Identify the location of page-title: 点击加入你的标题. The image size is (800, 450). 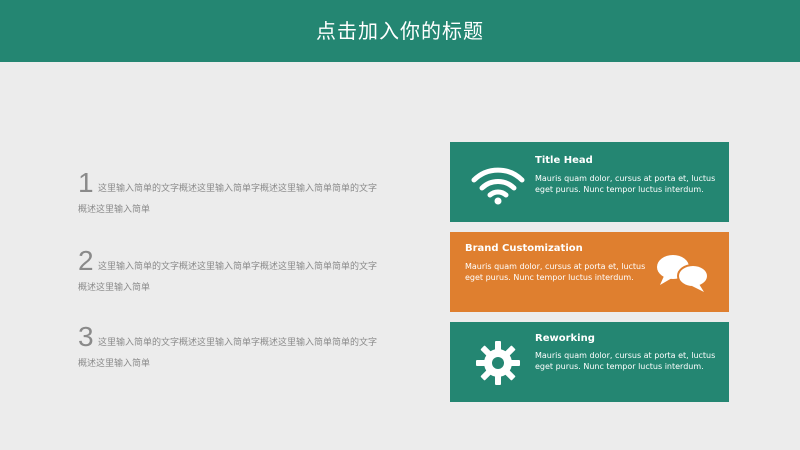
(400, 31).